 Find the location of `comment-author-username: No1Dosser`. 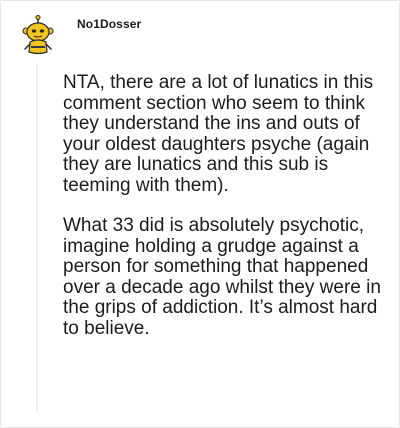

comment-author-username: No1Dosser is located at coordinates (109, 24).